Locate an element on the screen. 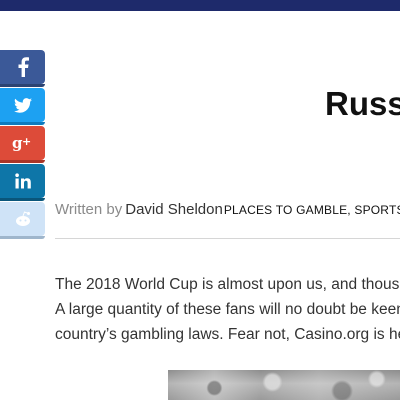 The height and width of the screenshot is (400, 400). facebook-share-button is located at coordinates (22, 68).